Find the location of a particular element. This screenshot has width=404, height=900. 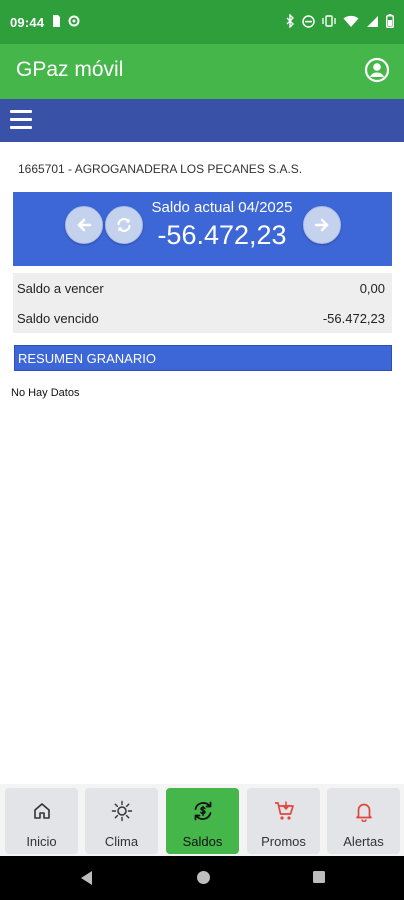

home-icon is located at coordinates (42, 811).